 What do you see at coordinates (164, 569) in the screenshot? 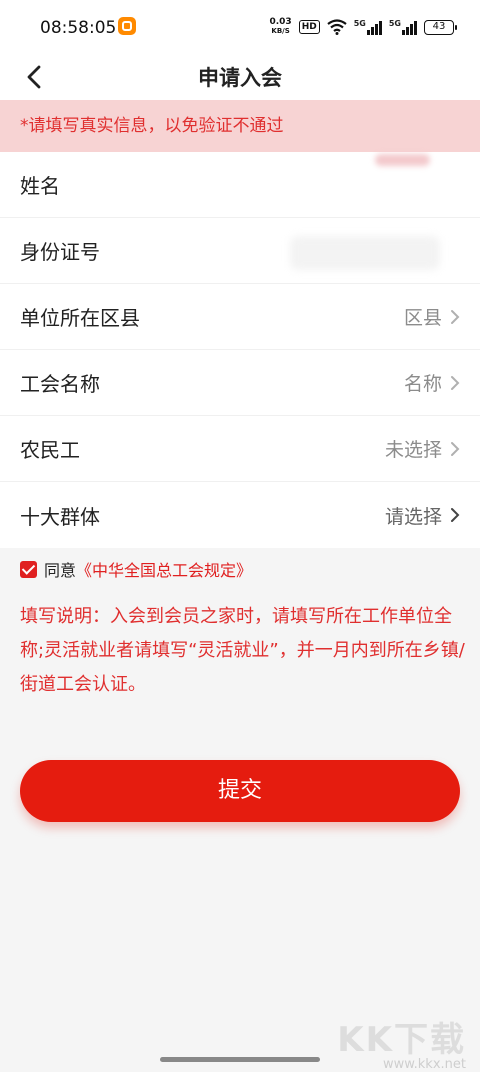
I see `regulations-link: 《中华全国总工会规定》` at bounding box center [164, 569].